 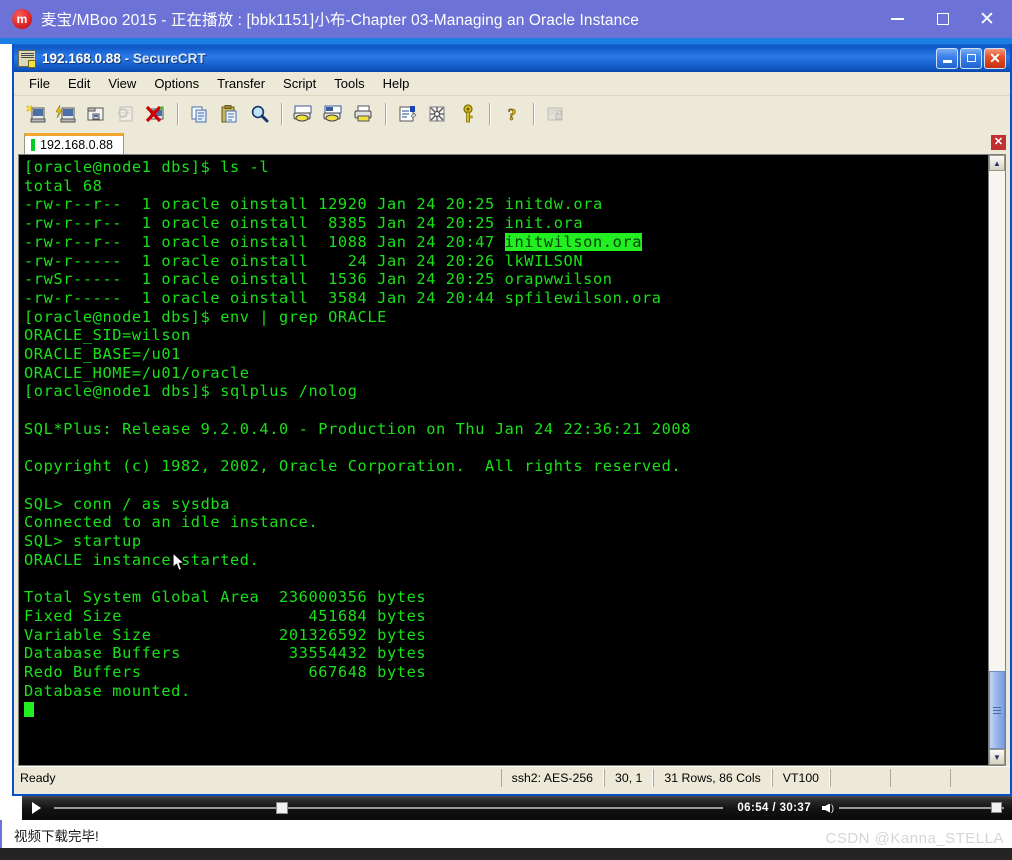 I want to click on terminal-line: [oracle@node1 dbs]$ ls -l, so click(x=147, y=167).